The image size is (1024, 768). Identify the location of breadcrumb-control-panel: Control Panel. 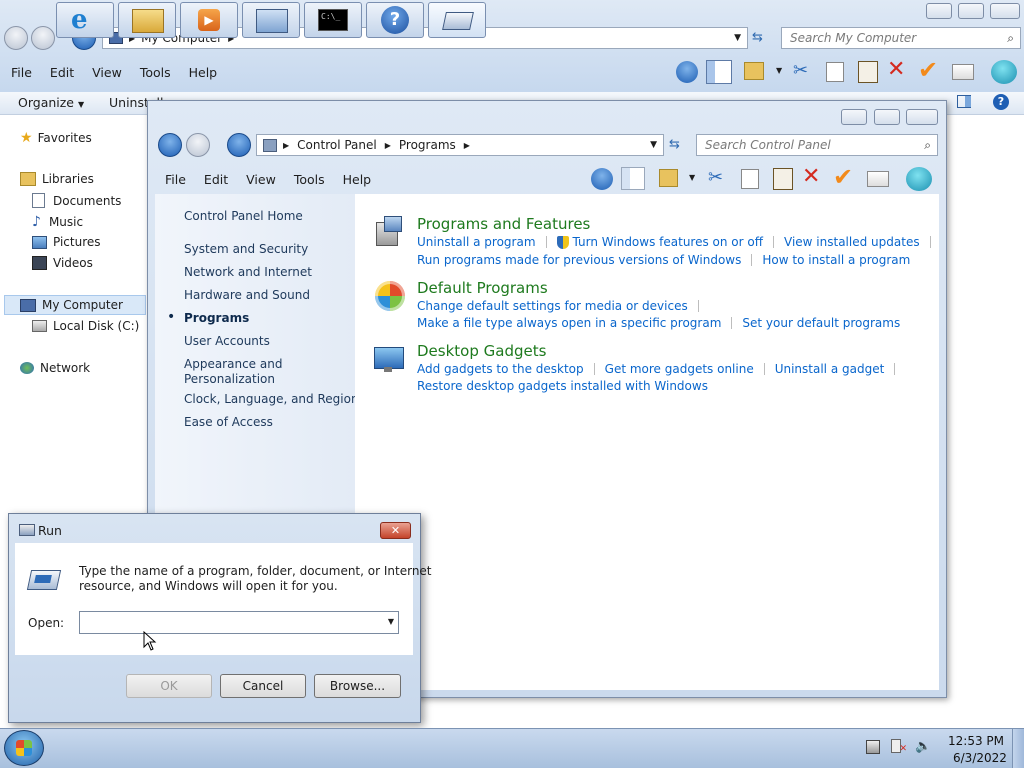
(337, 145).